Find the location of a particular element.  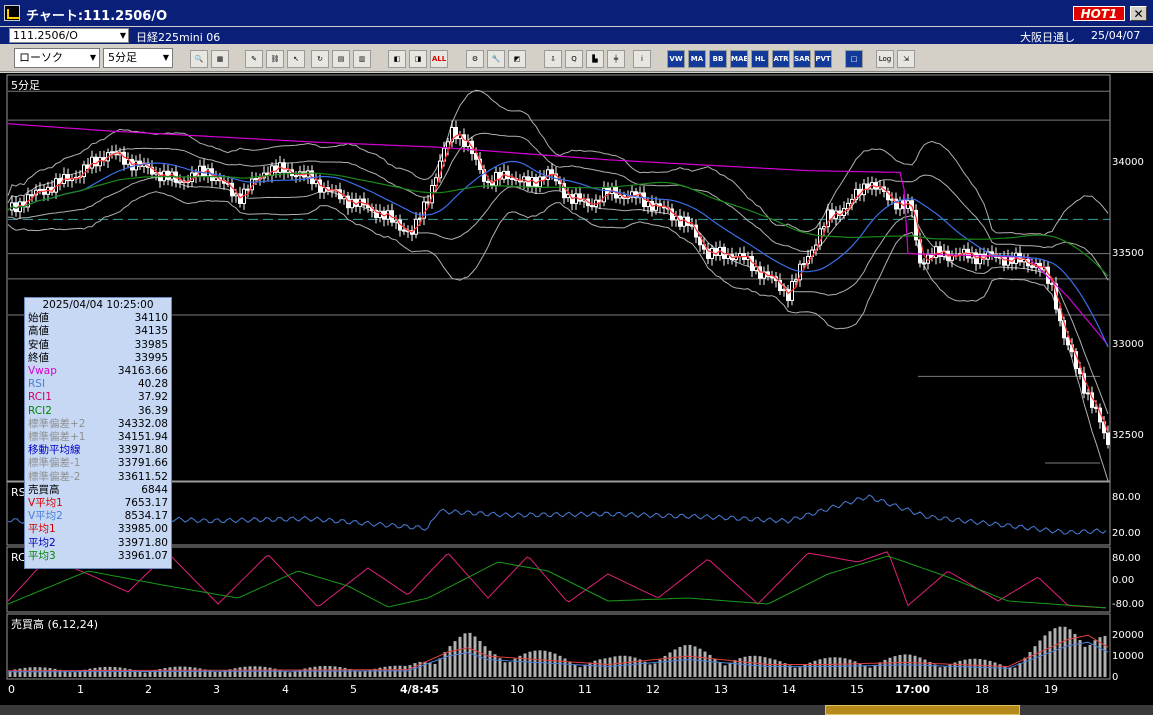

atr-button: ATR is located at coordinates (781, 59).